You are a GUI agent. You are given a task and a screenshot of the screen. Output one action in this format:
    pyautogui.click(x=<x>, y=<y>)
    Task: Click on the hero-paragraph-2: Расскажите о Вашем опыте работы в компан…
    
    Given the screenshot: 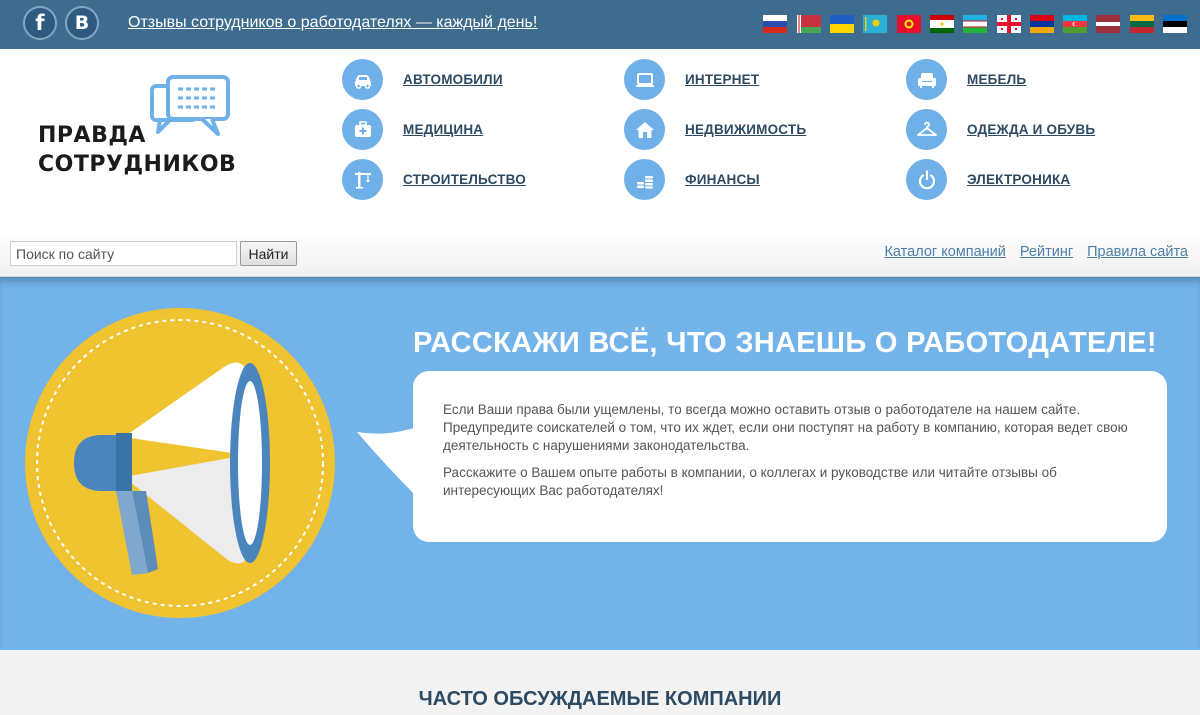 What is the action you would take?
    pyautogui.click(x=750, y=481)
    